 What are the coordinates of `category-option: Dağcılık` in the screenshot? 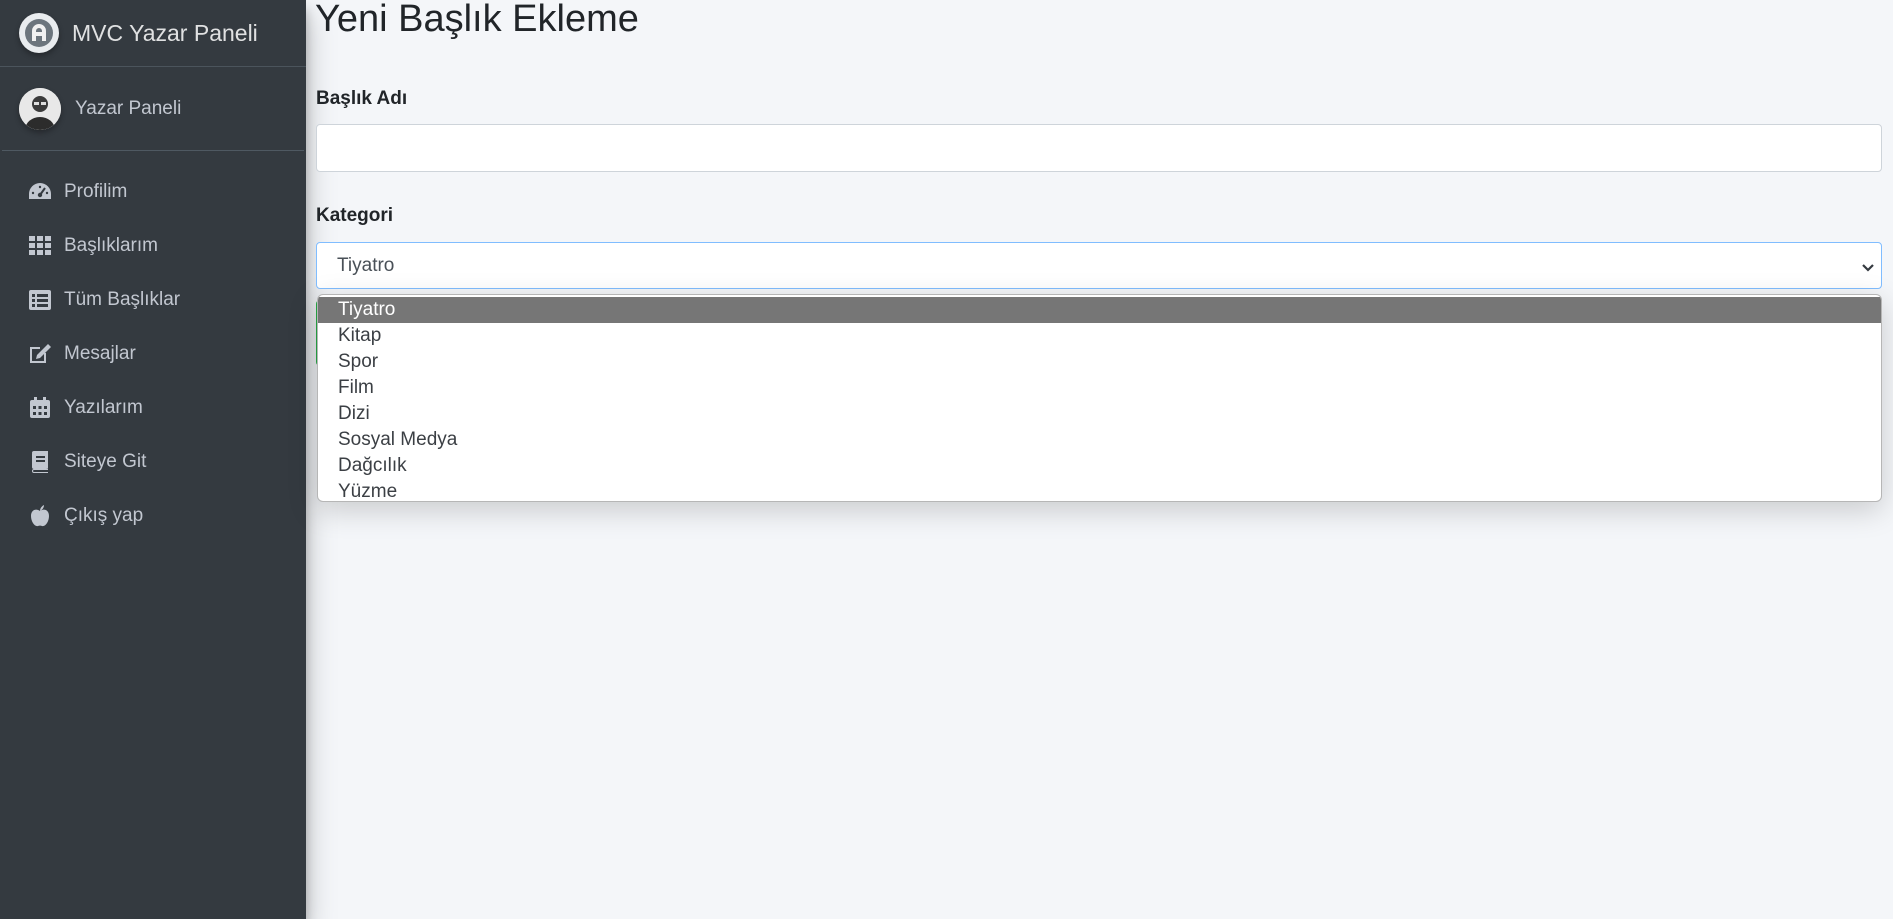 It's located at (1099, 466).